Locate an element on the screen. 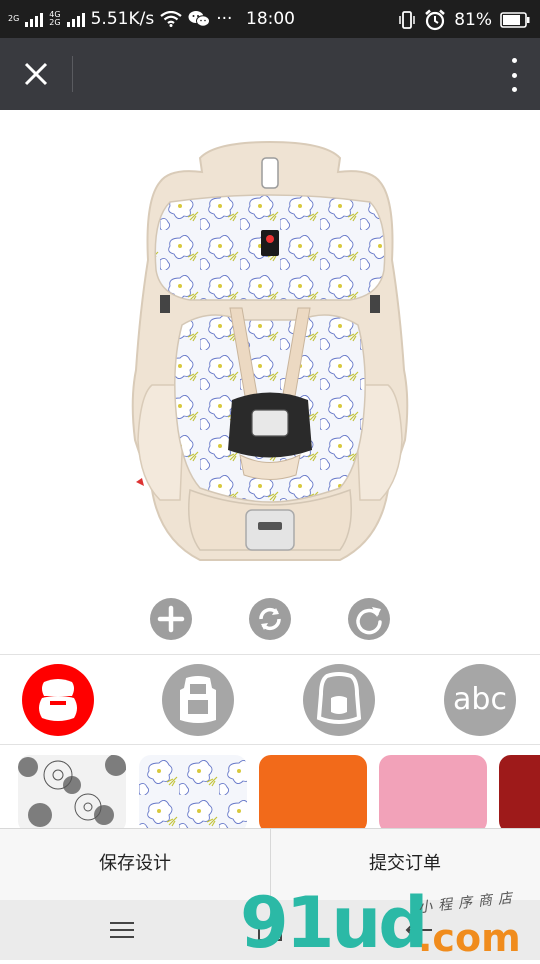 Image resolution: width=540 pixels, height=964 pixels. seat-cushion-icon is located at coordinates (58, 700).